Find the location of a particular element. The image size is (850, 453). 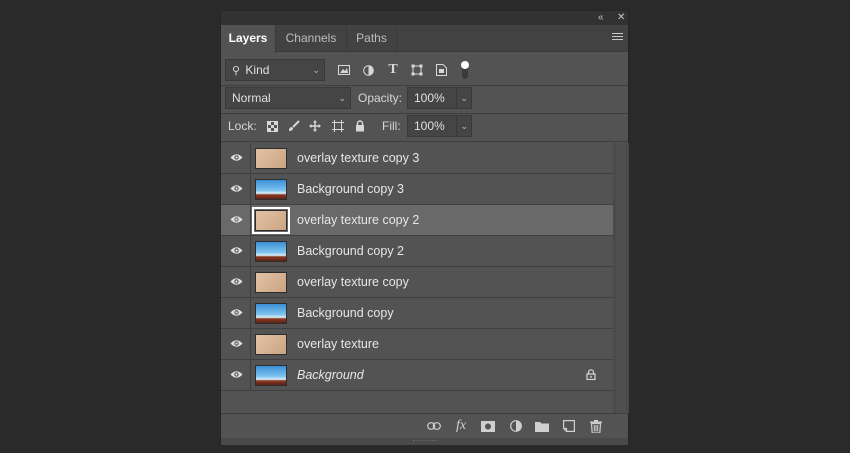

layers-bottom-toolbar: fx is located at coordinates (424, 425).